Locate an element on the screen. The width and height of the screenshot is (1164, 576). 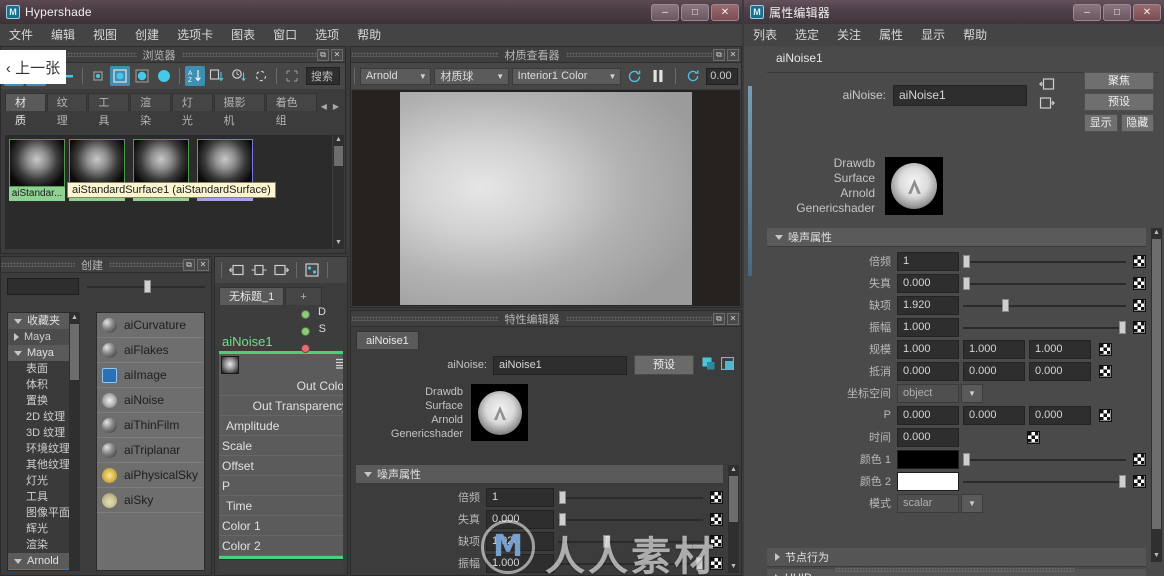
ae-menu-list: 列表 is located at coordinates (765, 35).